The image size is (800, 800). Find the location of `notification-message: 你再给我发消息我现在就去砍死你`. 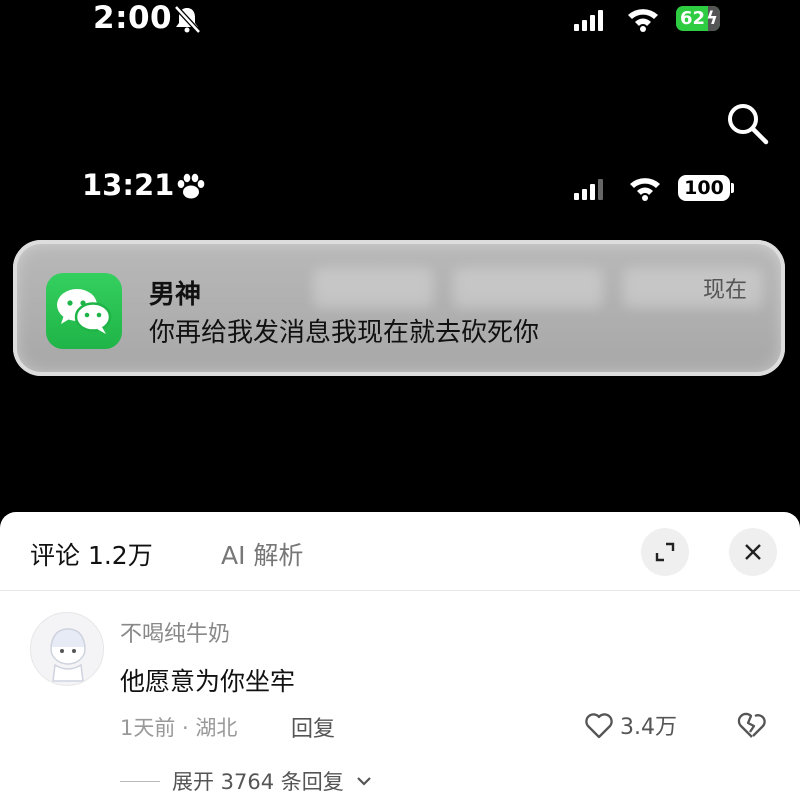

notification-message: 你再给我发消息我现在就去砍死你 is located at coordinates (344, 333).